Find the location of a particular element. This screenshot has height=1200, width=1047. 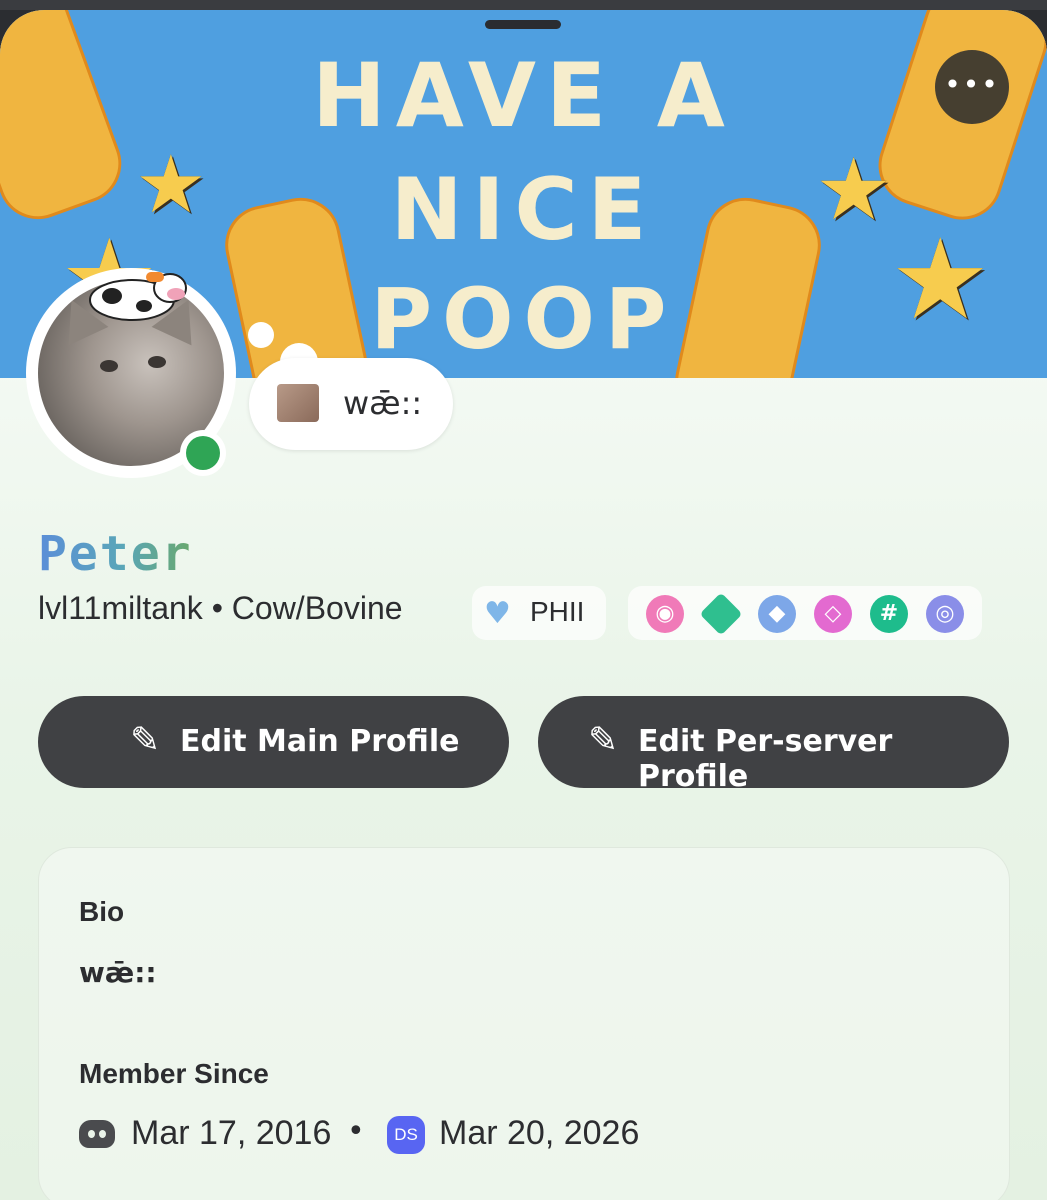

edit-main-profile-button: ✎ Edit Main Profile is located at coordinates (273, 742).